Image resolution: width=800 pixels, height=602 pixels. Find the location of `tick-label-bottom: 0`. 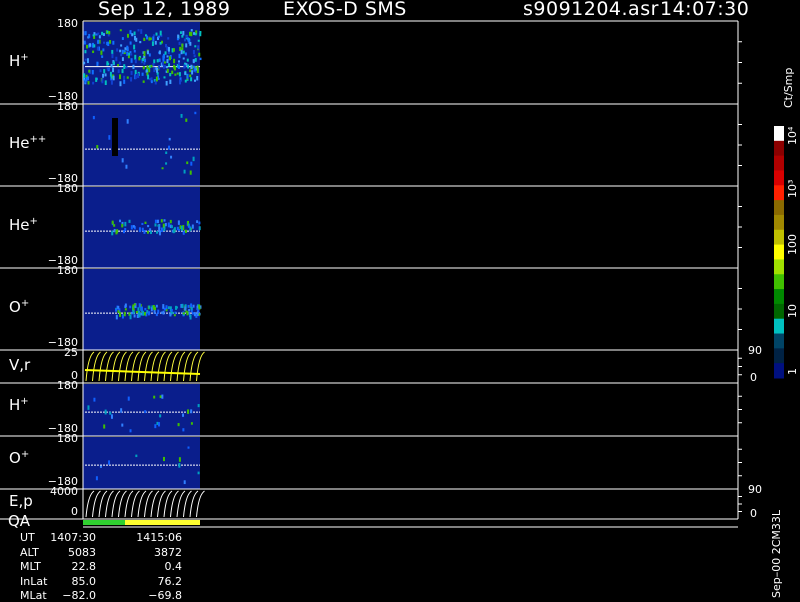

tick-label-bottom: 0 is located at coordinates (74, 511).